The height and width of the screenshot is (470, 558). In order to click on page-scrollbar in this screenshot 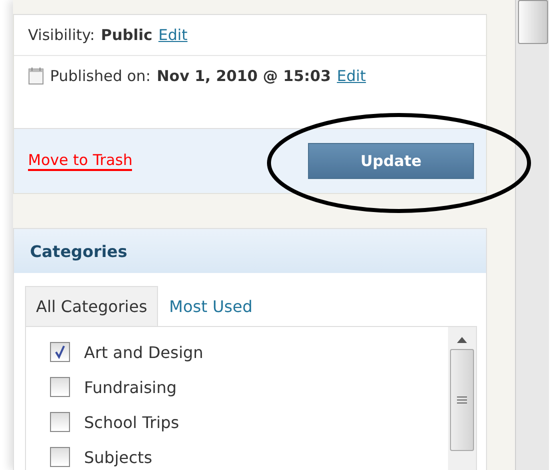, I will do `click(532, 235)`.